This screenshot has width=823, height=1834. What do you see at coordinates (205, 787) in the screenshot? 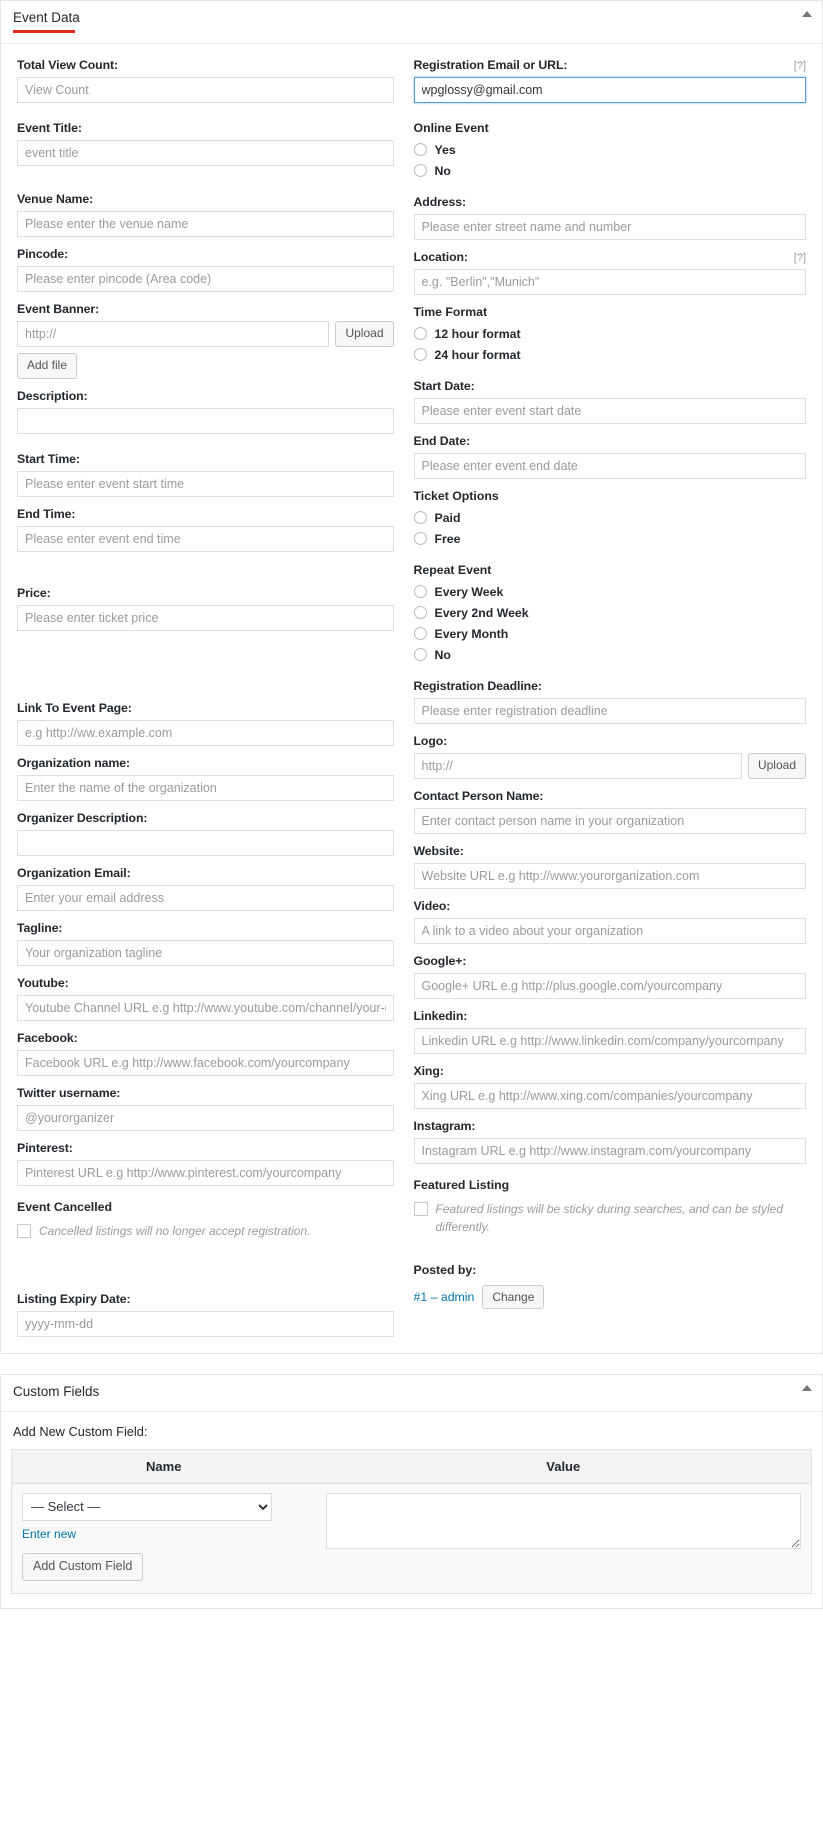
I see `organization-name-input` at bounding box center [205, 787].